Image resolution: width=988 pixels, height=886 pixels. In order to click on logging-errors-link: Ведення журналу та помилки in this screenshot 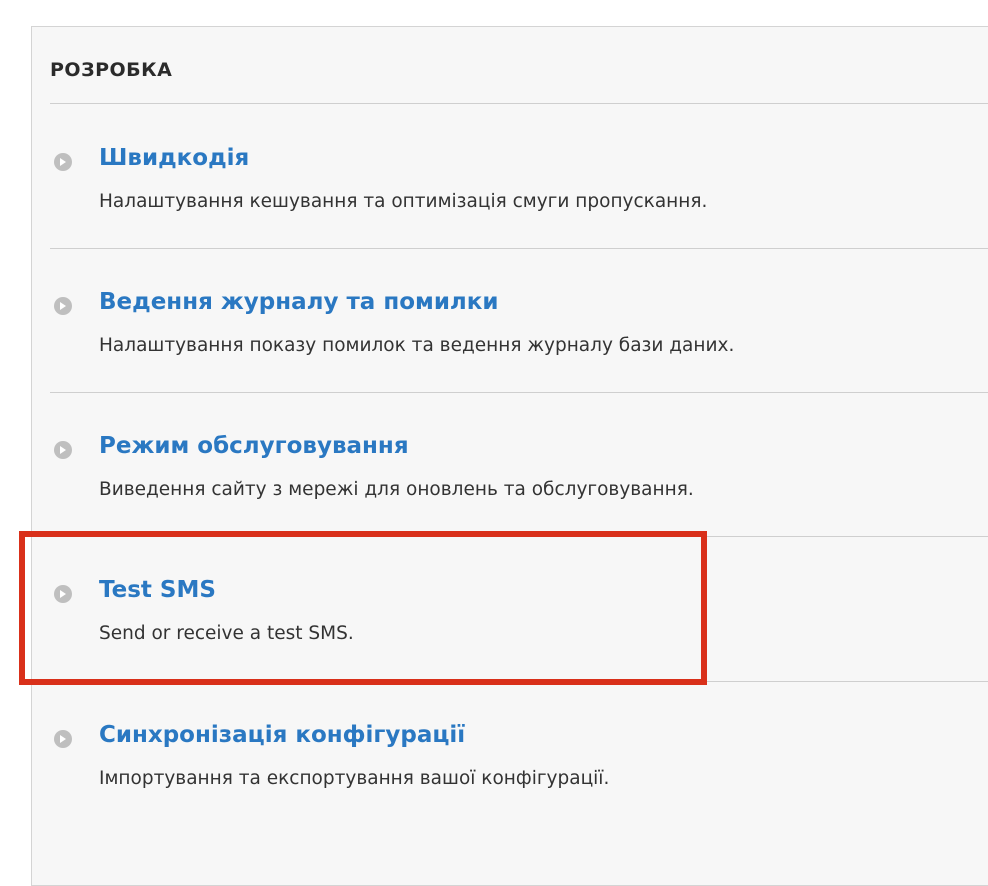, I will do `click(299, 302)`.